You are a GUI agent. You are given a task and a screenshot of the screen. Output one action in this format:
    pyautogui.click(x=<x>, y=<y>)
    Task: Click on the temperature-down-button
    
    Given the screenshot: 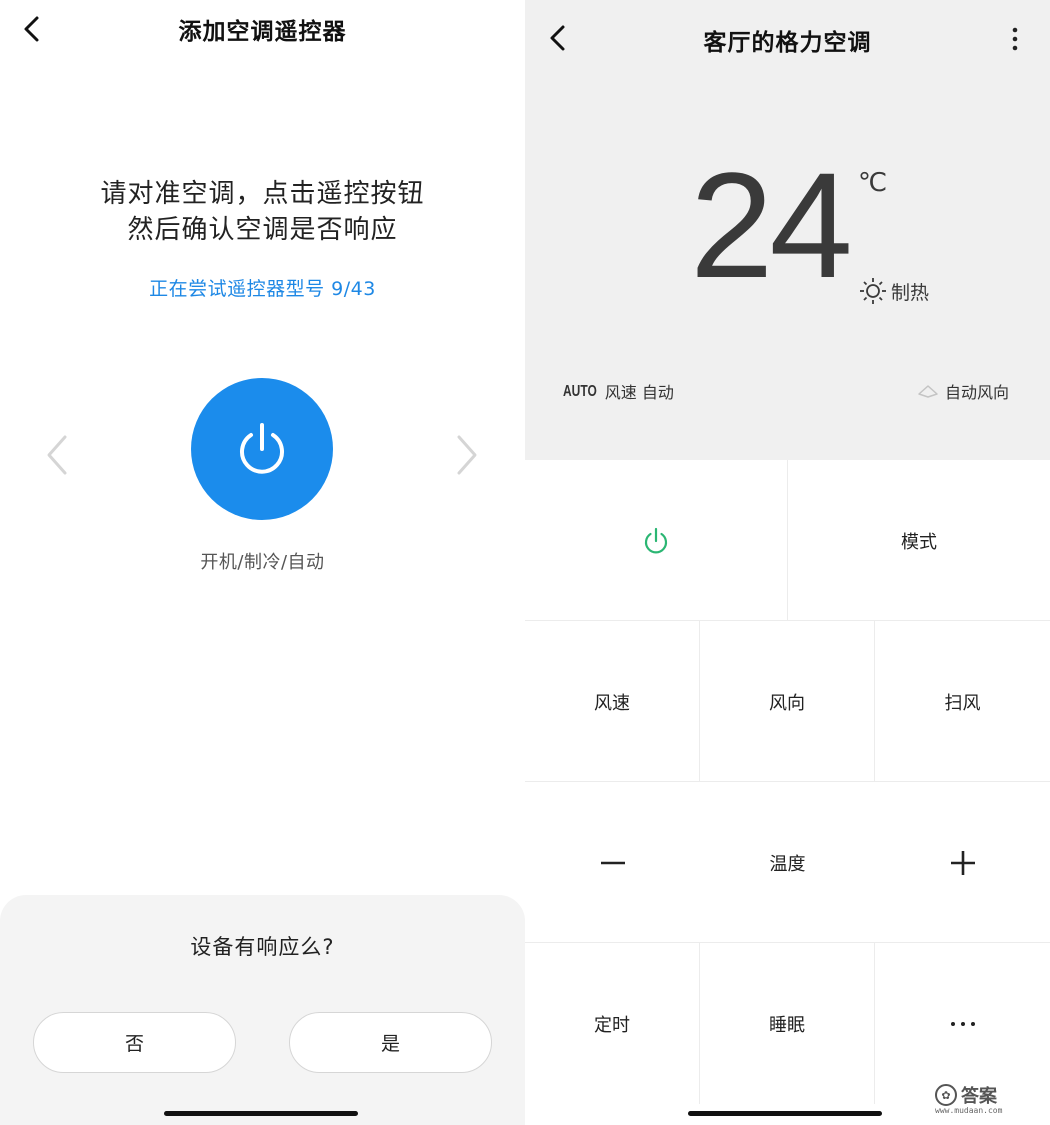 What is the action you would take?
    pyautogui.click(x=612, y=862)
    